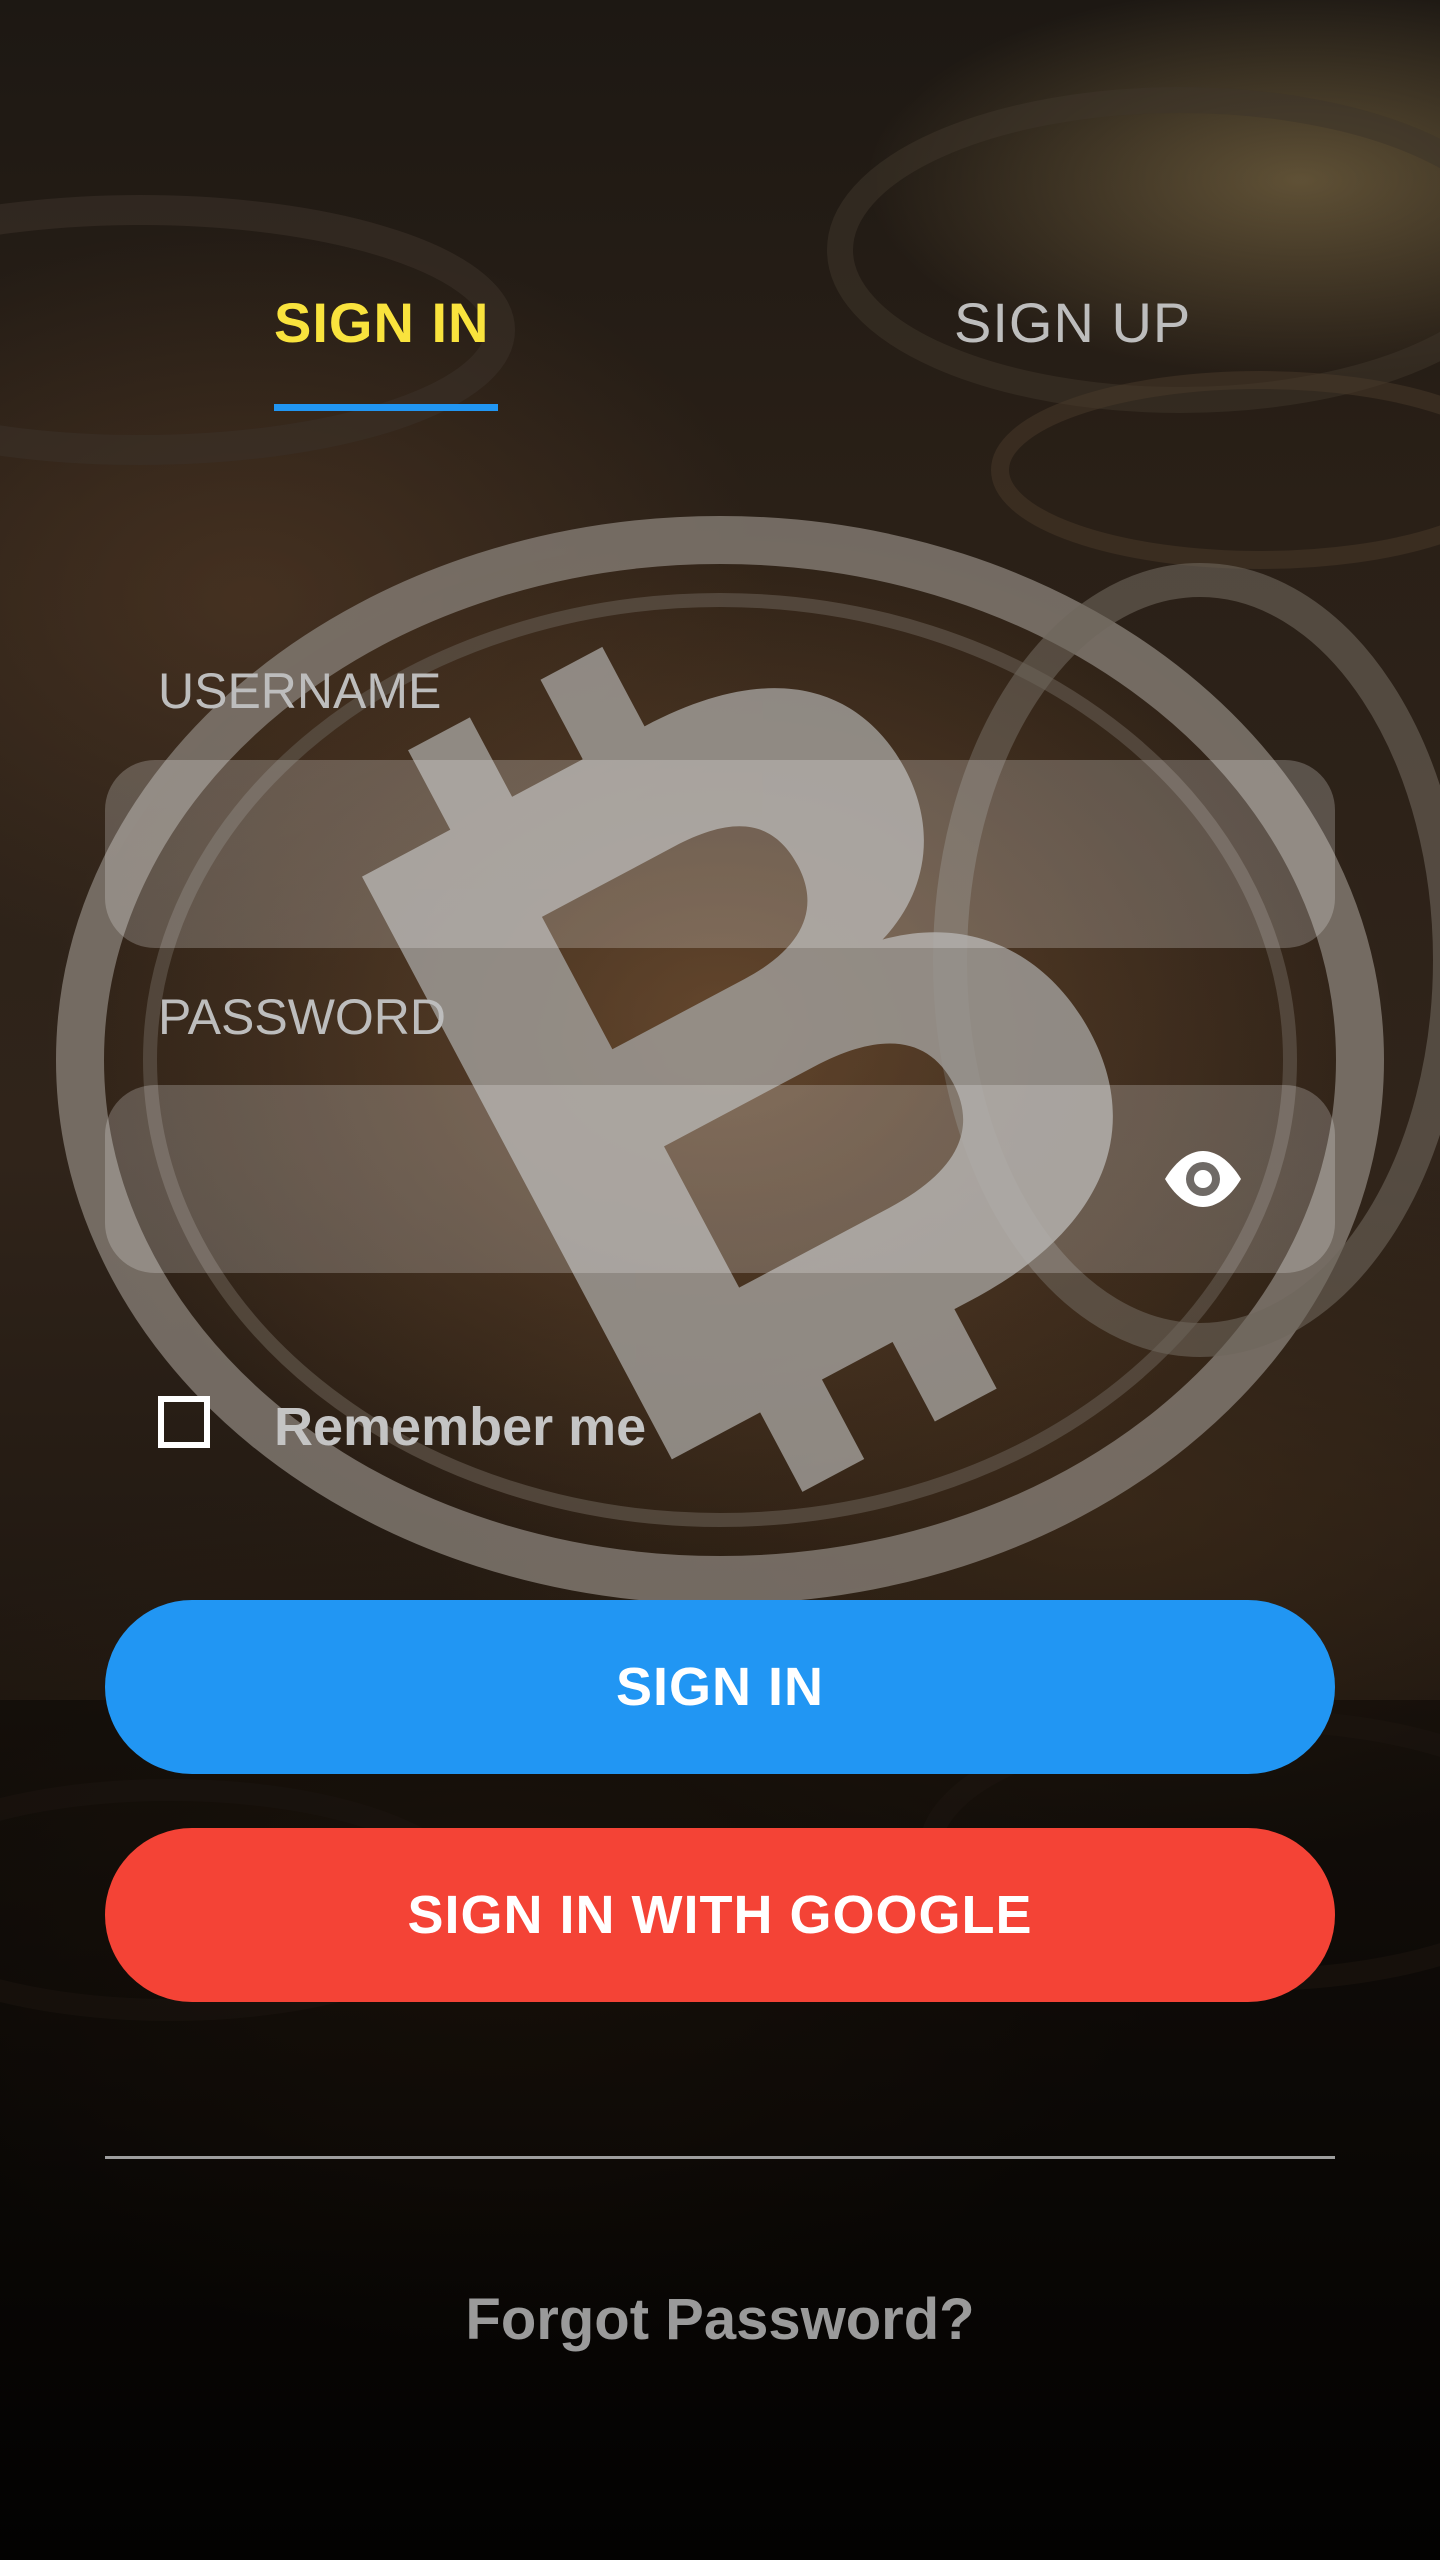 This screenshot has height=2560, width=1440. I want to click on remember-me-label: Remember me, so click(460, 1427).